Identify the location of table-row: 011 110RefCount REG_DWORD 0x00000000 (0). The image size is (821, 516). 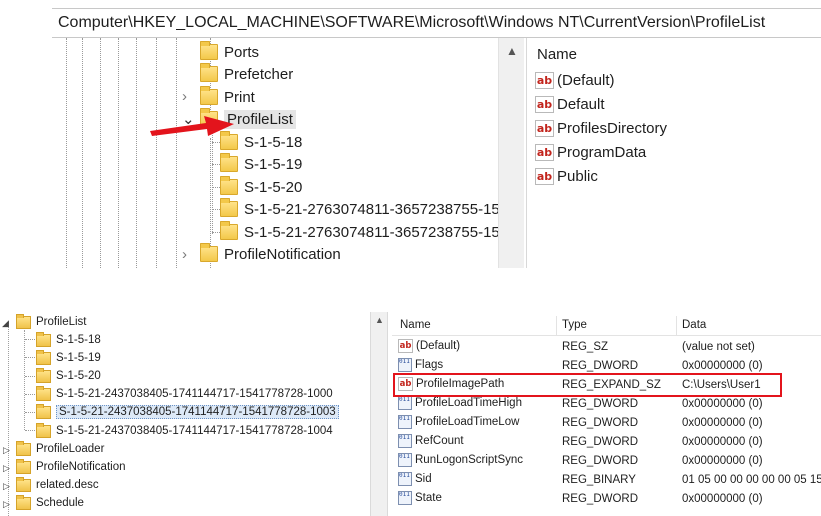
(606, 441).